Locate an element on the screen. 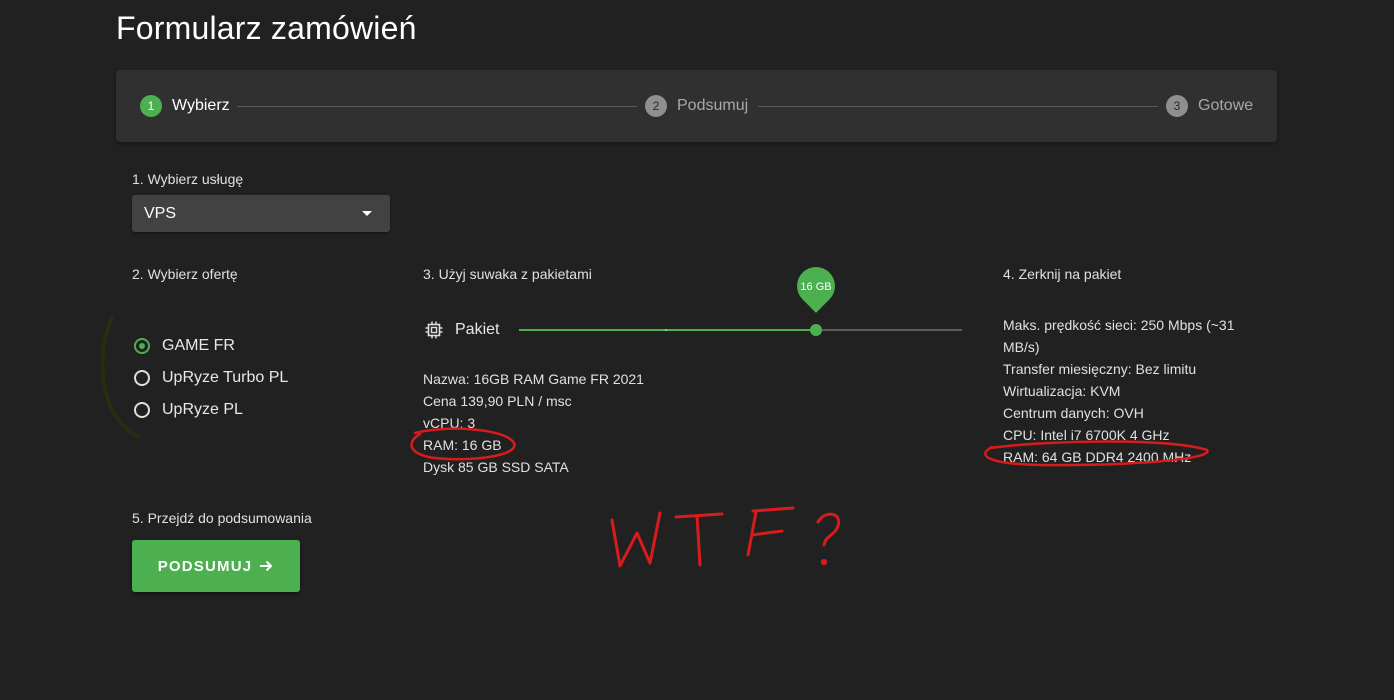 Image resolution: width=1394 pixels, height=700 pixels. spec-virtualization: Wirtualizacja: KVM is located at coordinates (1062, 391).